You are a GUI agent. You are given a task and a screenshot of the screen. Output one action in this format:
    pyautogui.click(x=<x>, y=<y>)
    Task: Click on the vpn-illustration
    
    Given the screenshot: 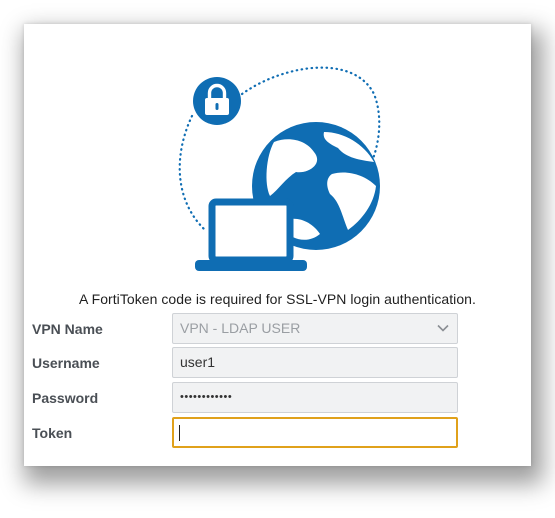 What is the action you would take?
    pyautogui.click(x=279, y=168)
    